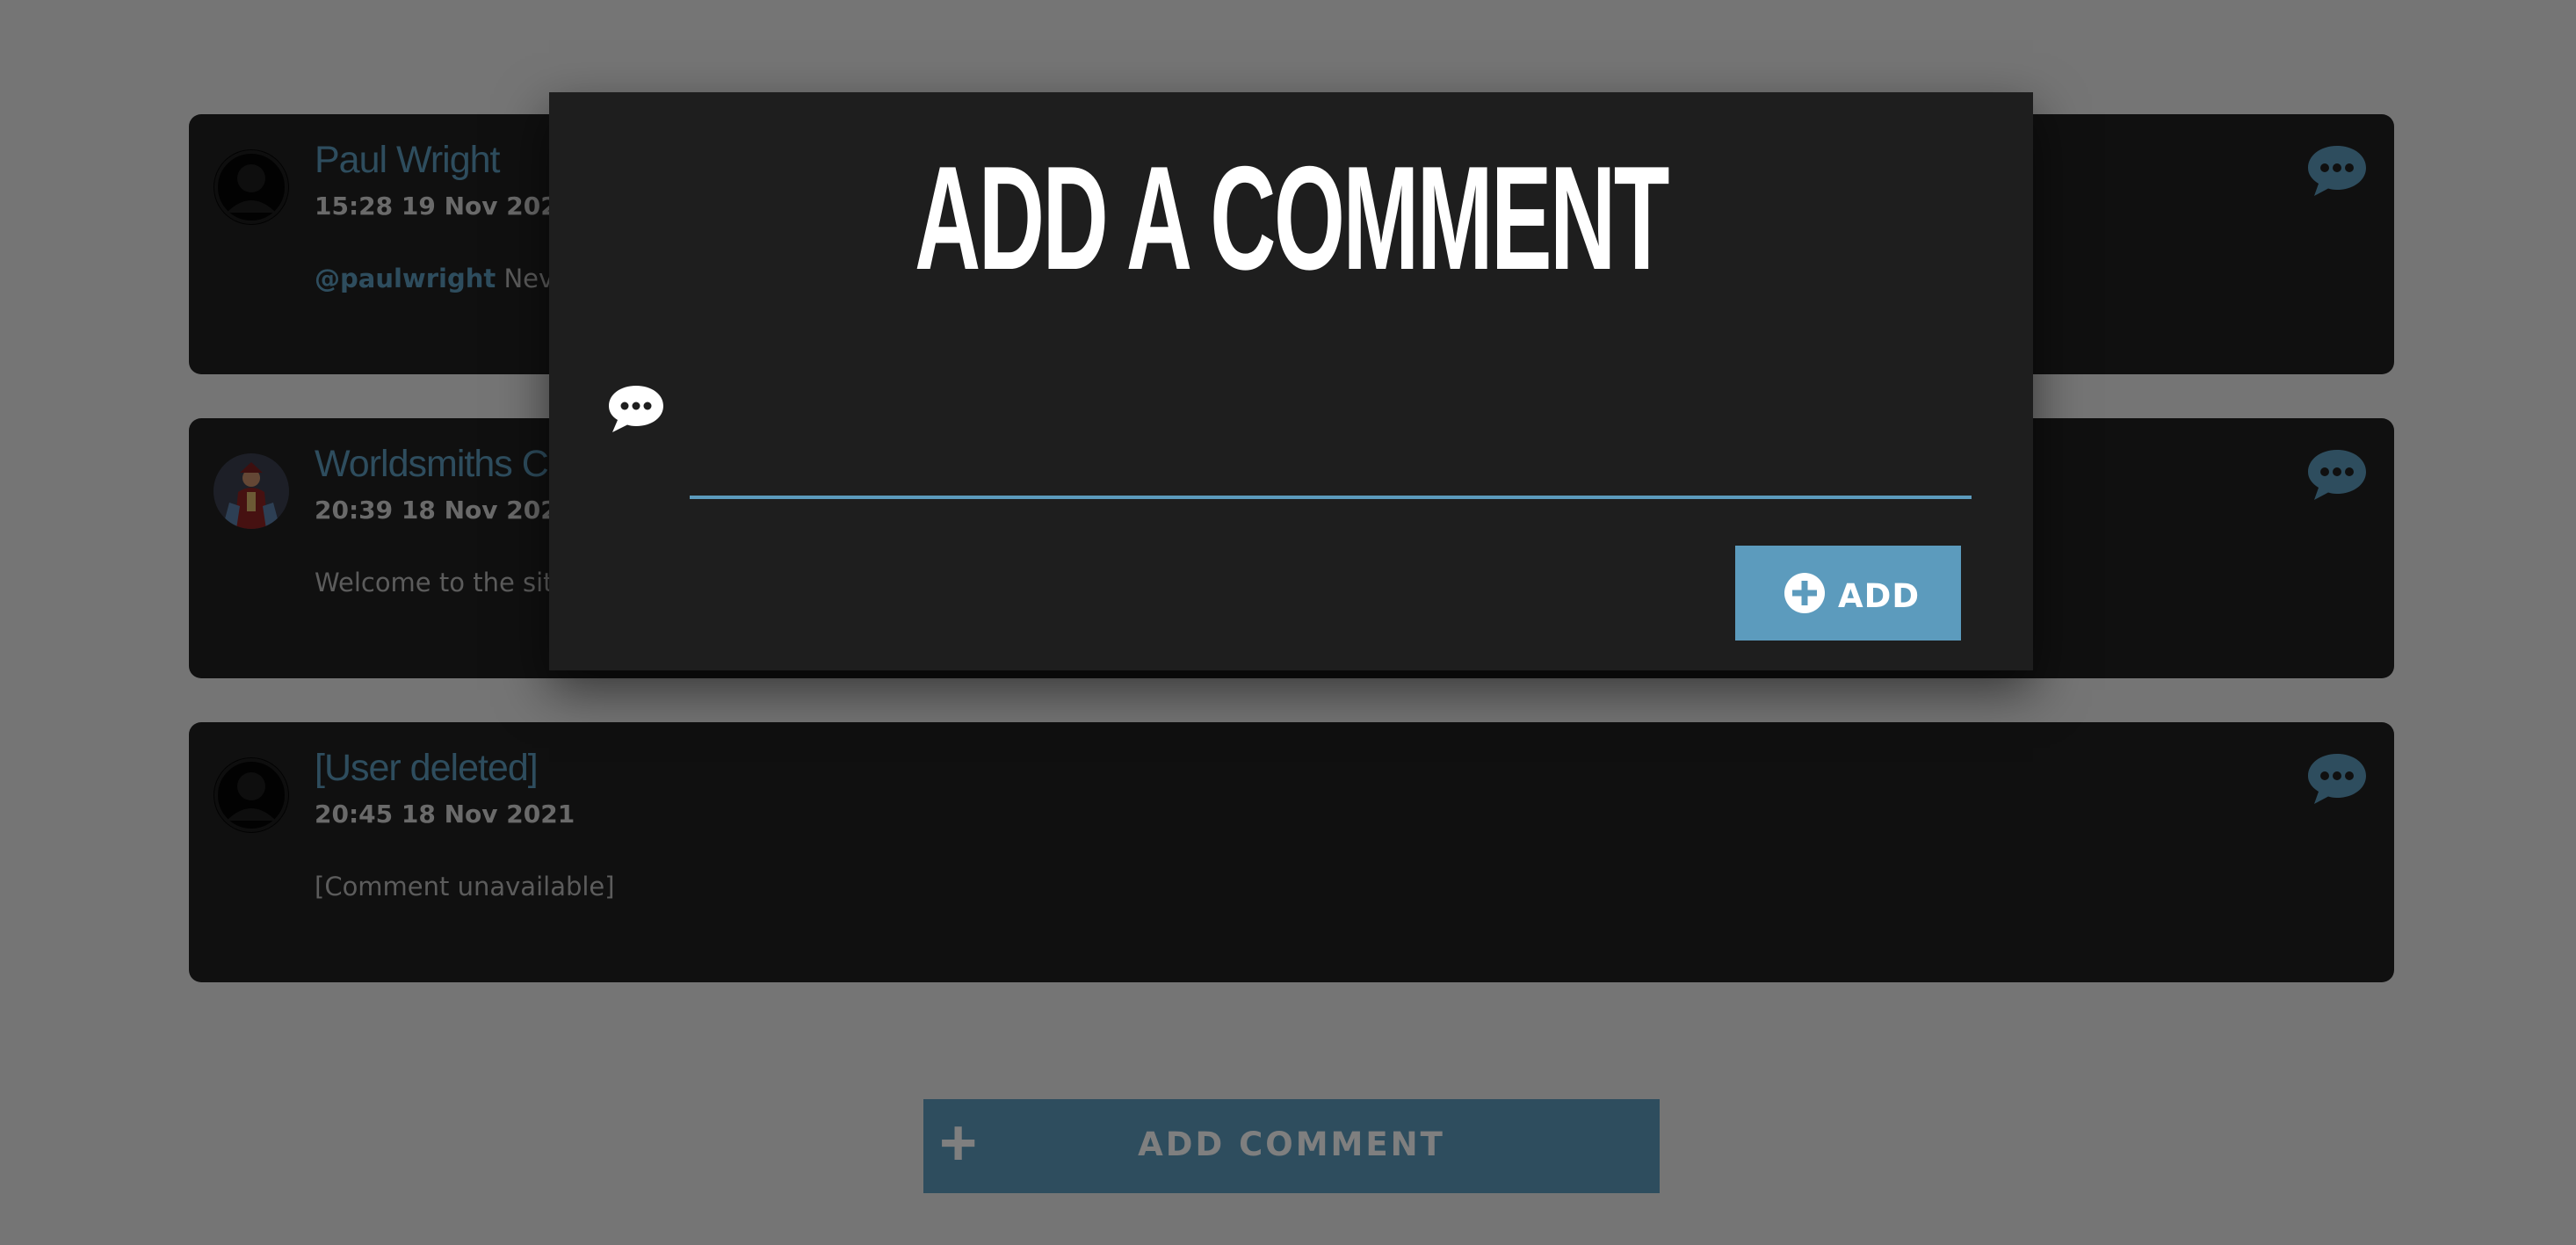 This screenshot has height=1245, width=2576. Describe the element at coordinates (1292, 217) in the screenshot. I see `modal-title: ADD A COMMENT` at that location.